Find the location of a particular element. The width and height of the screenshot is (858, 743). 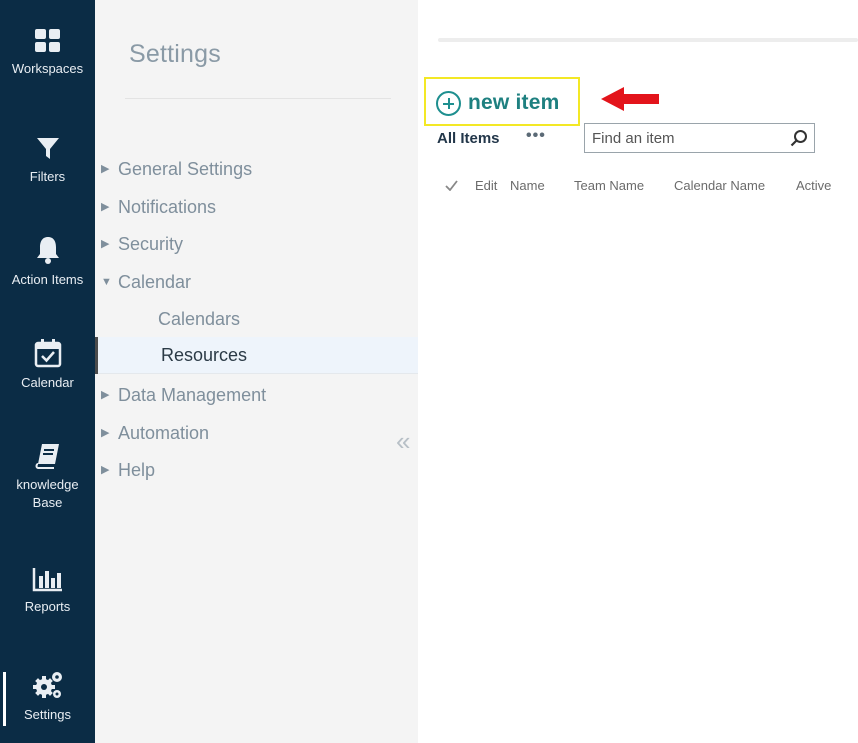

search-icon is located at coordinates (799, 138).